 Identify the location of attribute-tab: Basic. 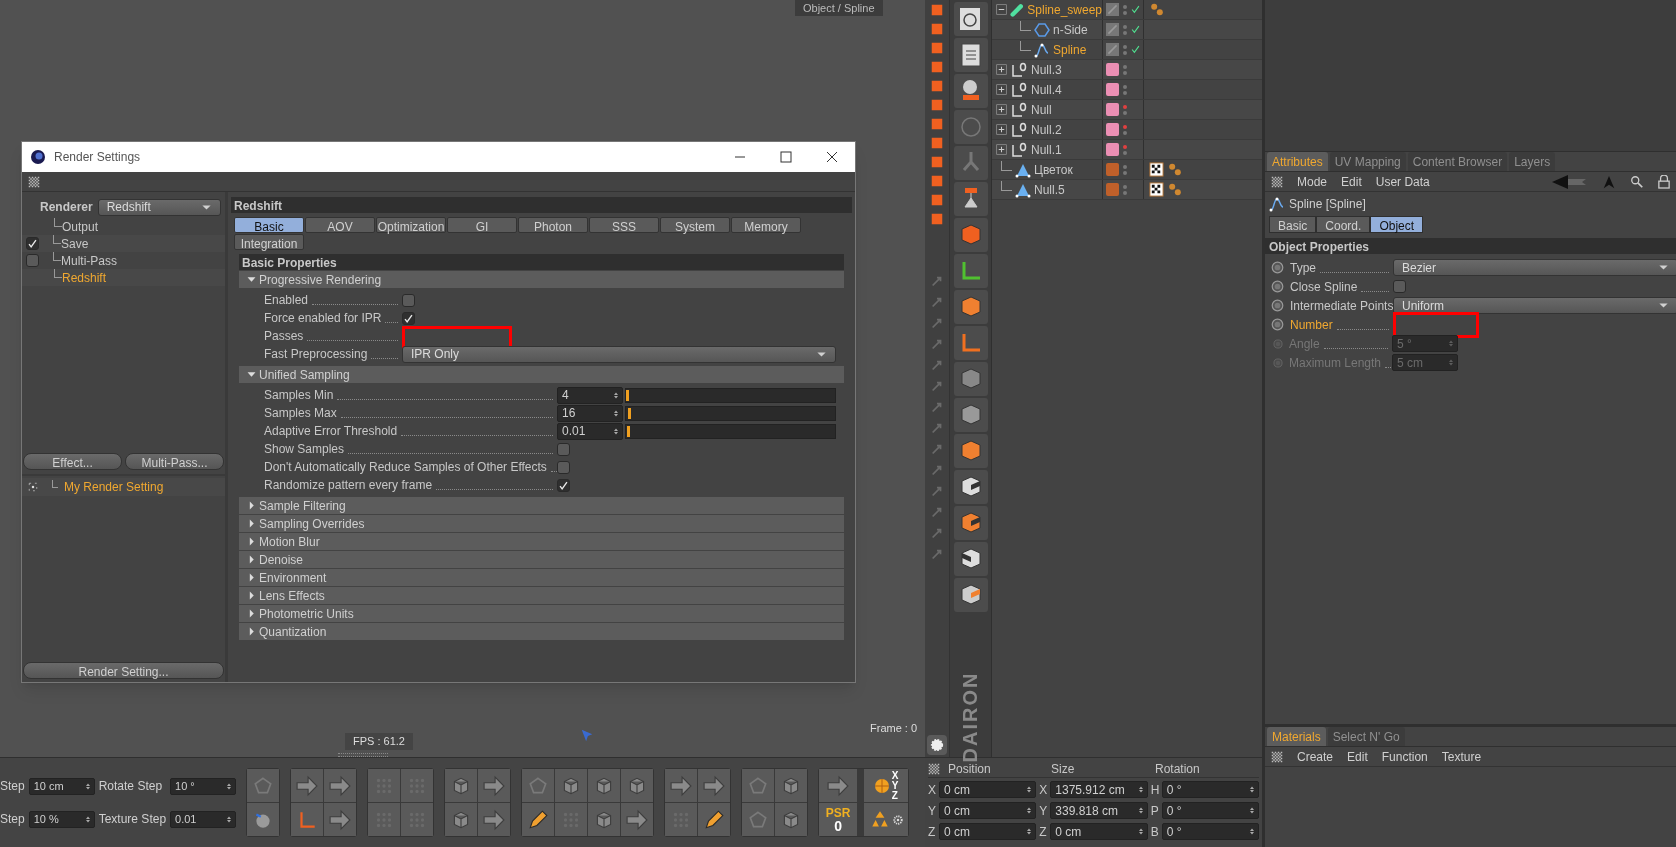
(1293, 224).